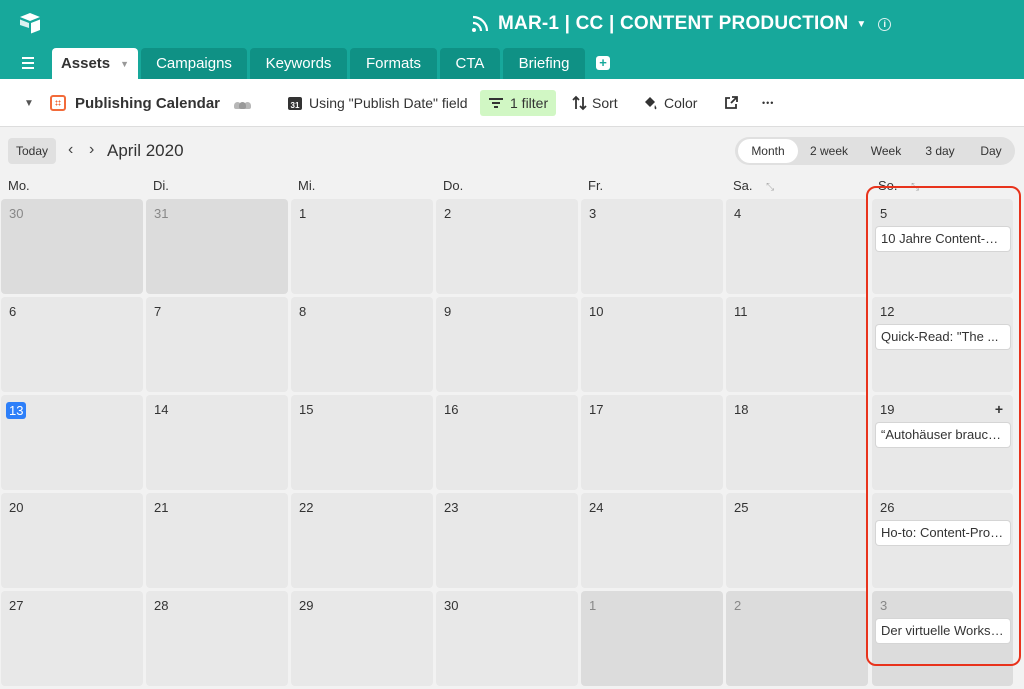  I want to click on add-table-icon: +, so click(603, 63).